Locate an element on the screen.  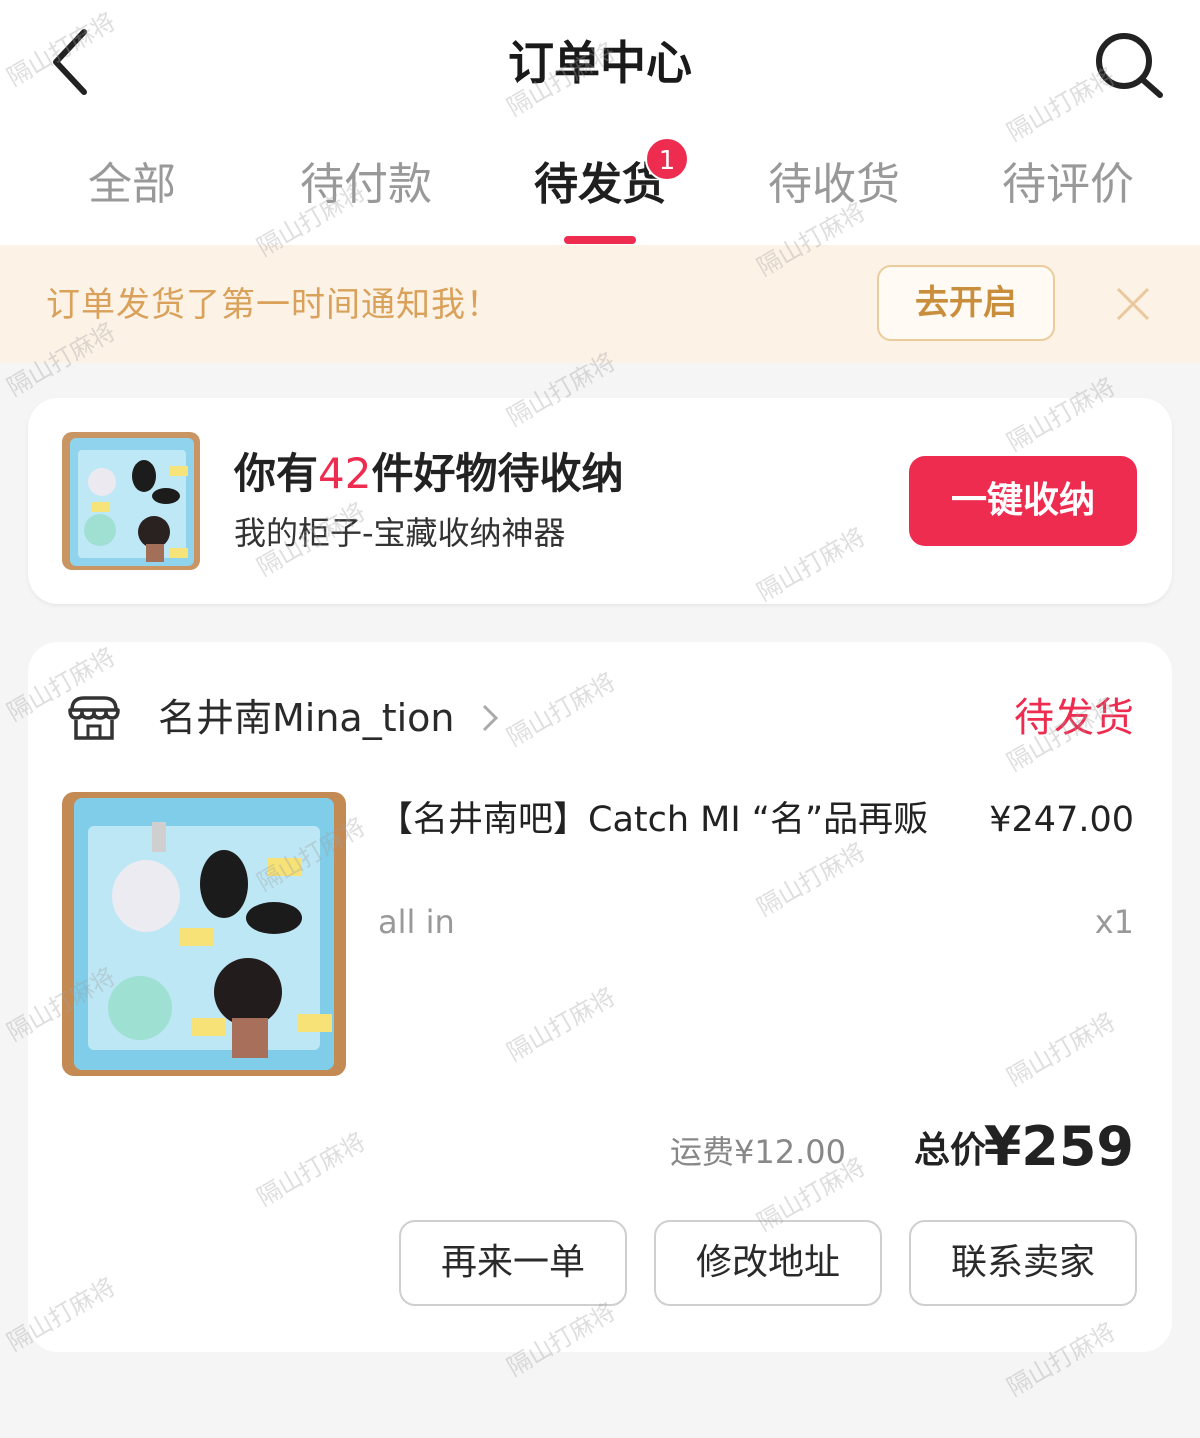
cabinet-title: 你有42件好物待收纳 is located at coordinates (428, 474).